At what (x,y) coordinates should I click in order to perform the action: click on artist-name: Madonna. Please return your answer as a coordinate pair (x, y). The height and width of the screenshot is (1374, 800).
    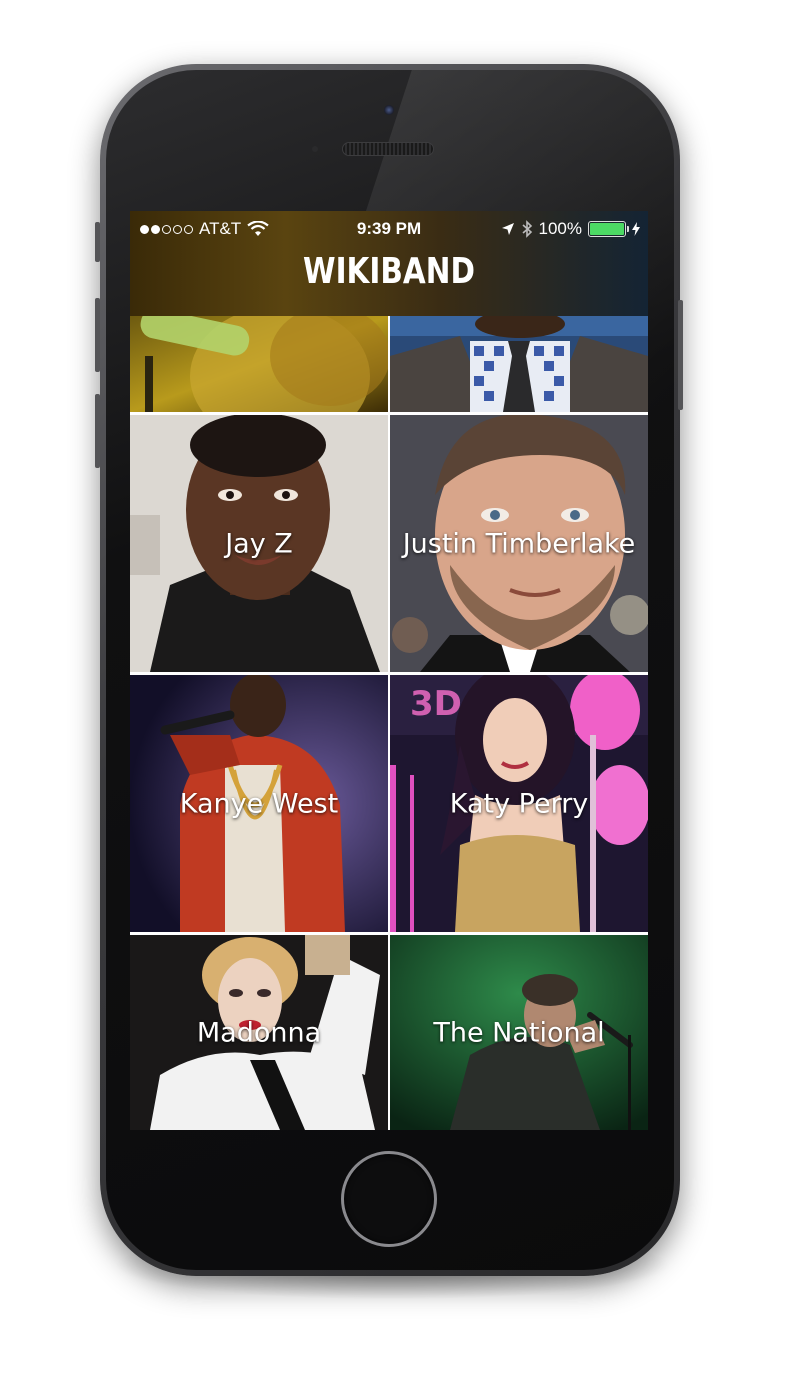
    Looking at the image, I should click on (259, 1032).